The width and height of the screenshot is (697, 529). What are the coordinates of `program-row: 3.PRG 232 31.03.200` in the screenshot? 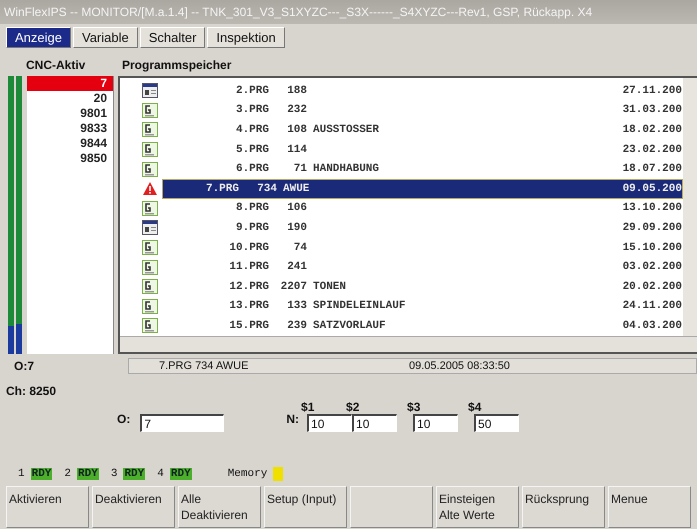 It's located at (422, 110).